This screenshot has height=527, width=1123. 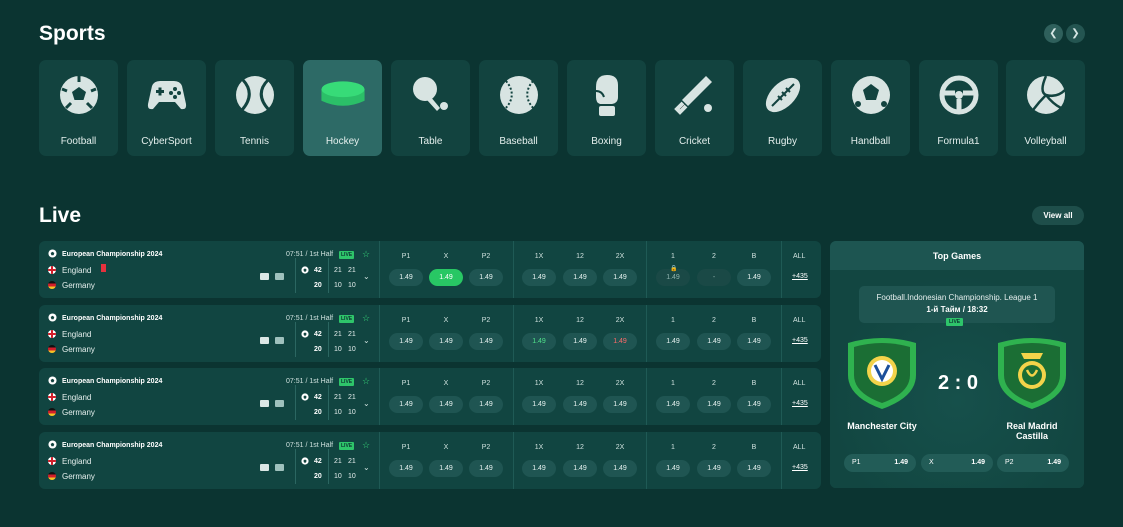 What do you see at coordinates (1033, 463) in the screenshot?
I see `top-odd-p2: P2 1.49` at bounding box center [1033, 463].